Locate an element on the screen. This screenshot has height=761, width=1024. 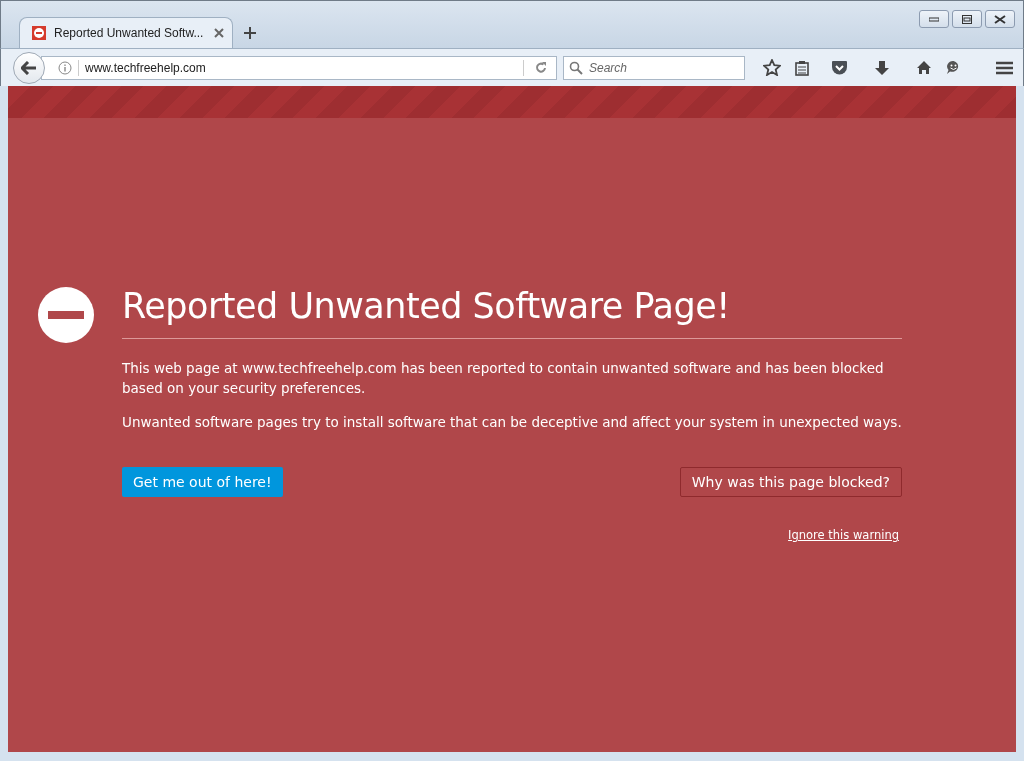
home-icon is located at coordinates (924, 67).